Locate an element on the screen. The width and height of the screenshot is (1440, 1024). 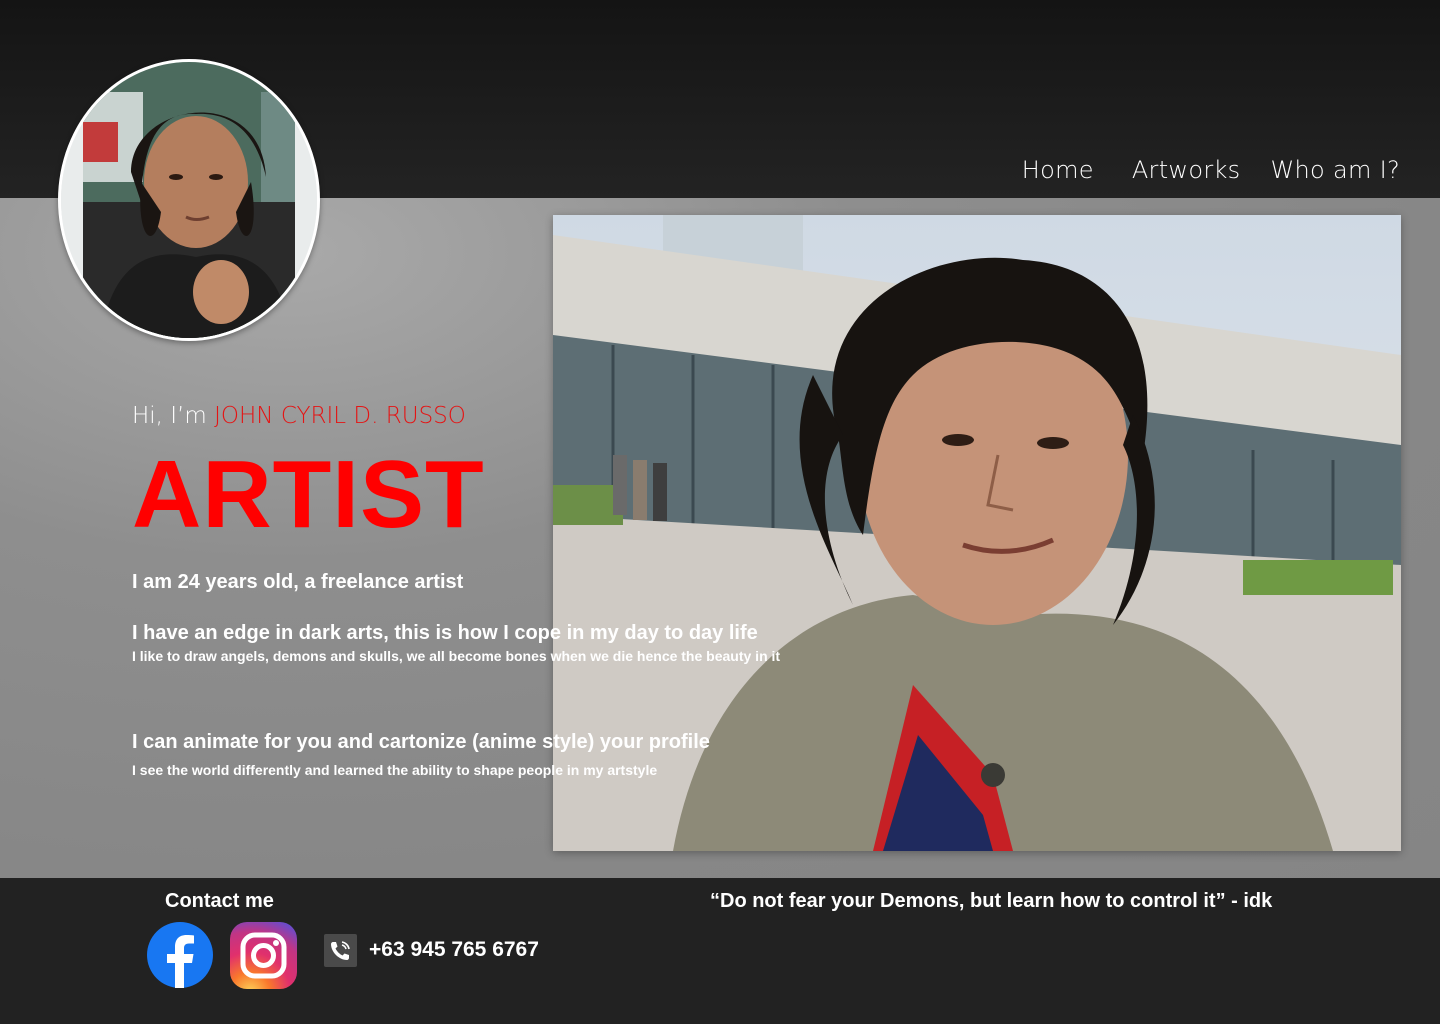
avatar-portrait is located at coordinates (189, 200).